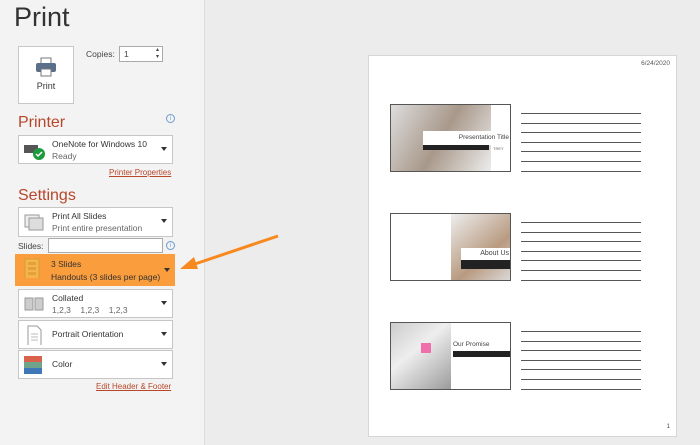  I want to click on orientation-label: Portrait Orientation, so click(88, 334).